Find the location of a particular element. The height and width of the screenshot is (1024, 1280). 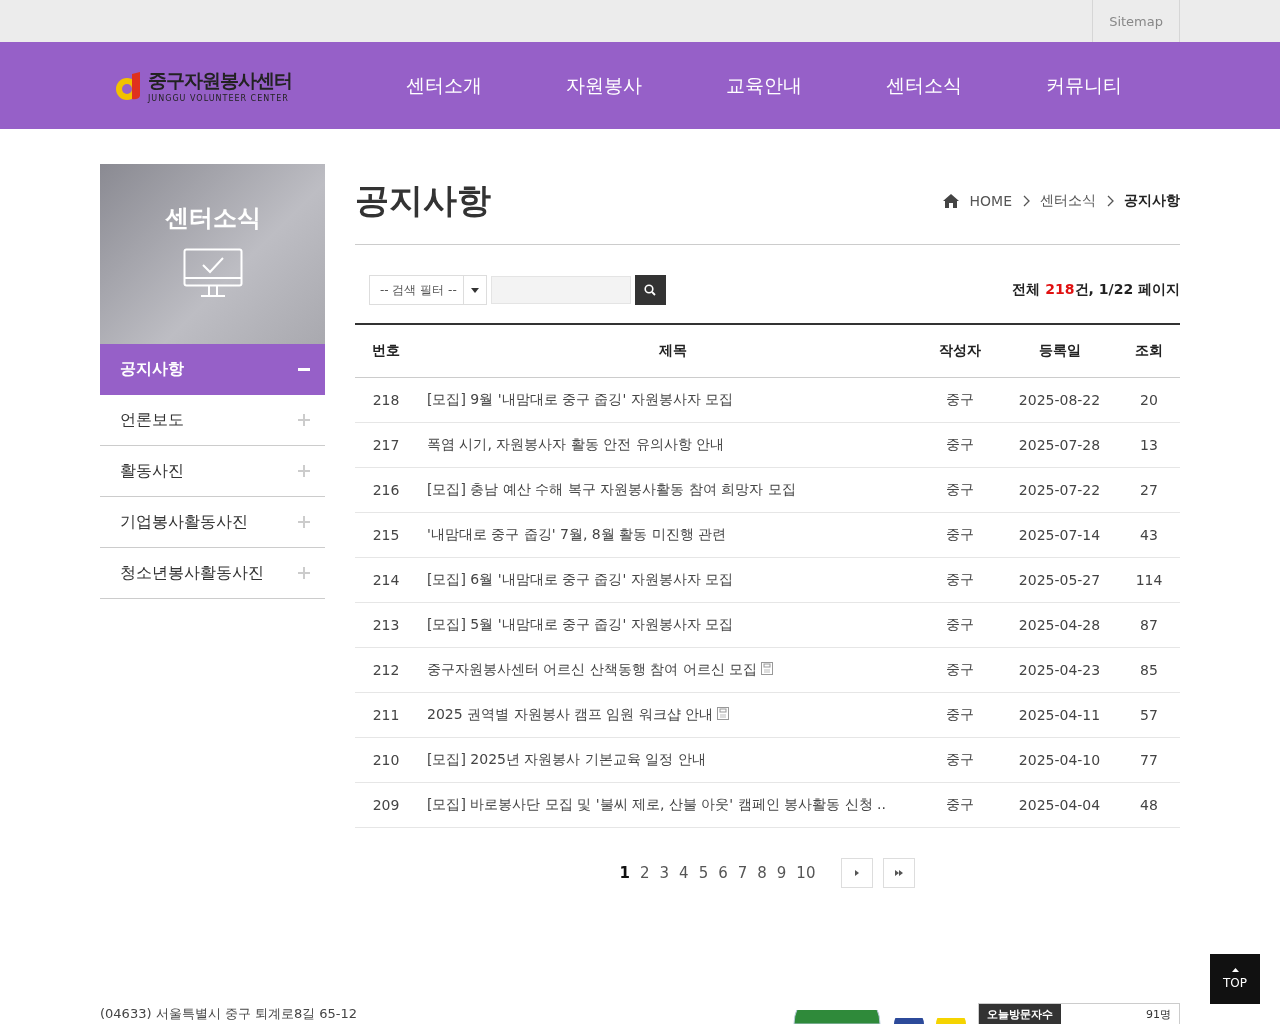

table-cell: 214 is located at coordinates (386, 580).